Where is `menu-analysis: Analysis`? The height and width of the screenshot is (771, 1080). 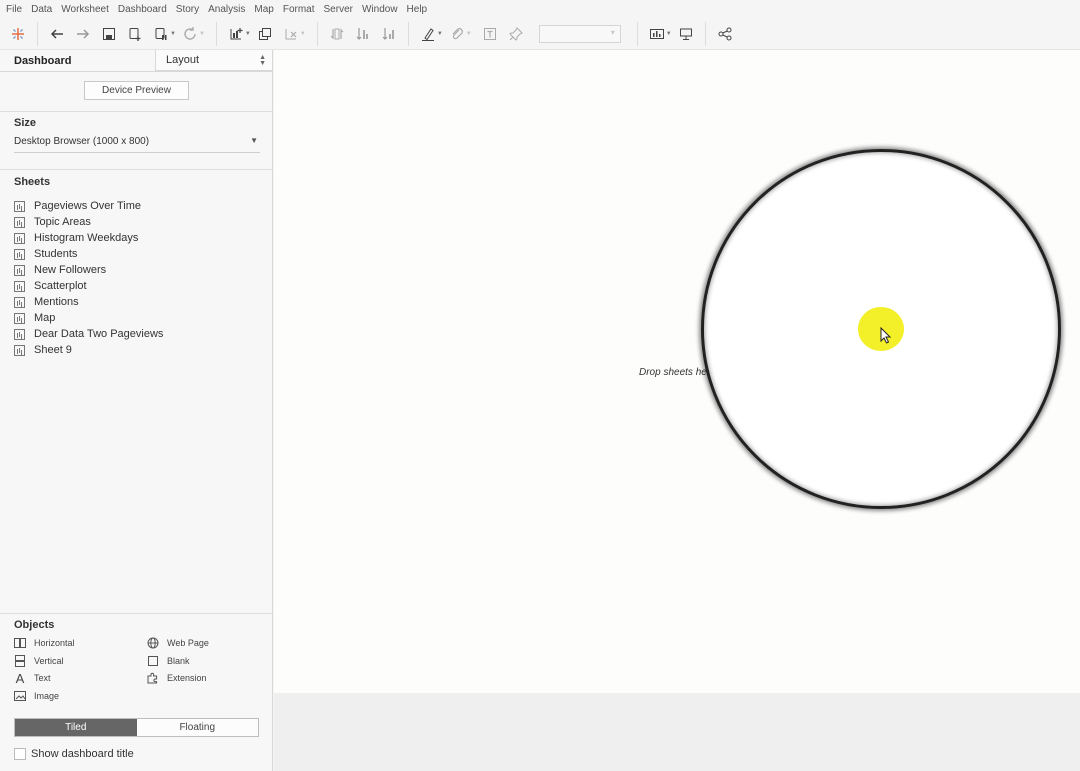
menu-analysis: Analysis is located at coordinates (226, 9).